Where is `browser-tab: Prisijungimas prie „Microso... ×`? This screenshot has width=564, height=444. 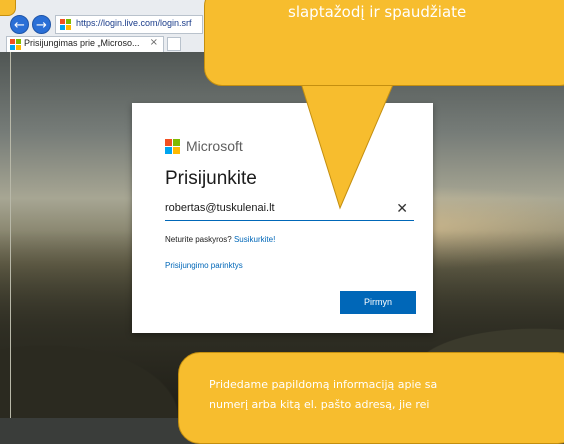
browser-tab: Prisijungimas prie „Microso... × is located at coordinates (85, 44).